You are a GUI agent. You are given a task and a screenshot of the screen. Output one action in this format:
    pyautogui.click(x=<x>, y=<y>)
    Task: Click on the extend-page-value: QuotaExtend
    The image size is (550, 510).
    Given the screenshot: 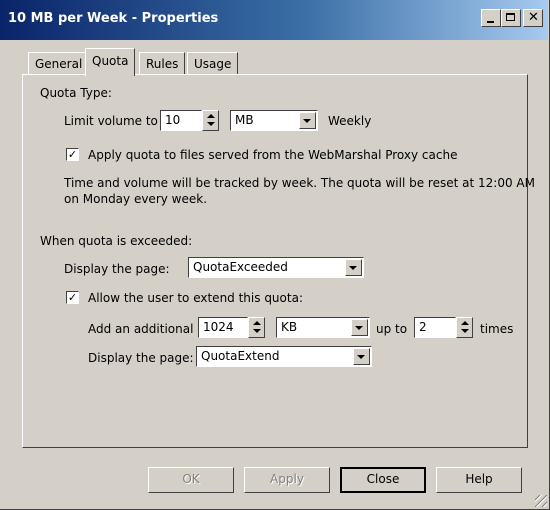 What is the action you would take?
    pyautogui.click(x=240, y=356)
    